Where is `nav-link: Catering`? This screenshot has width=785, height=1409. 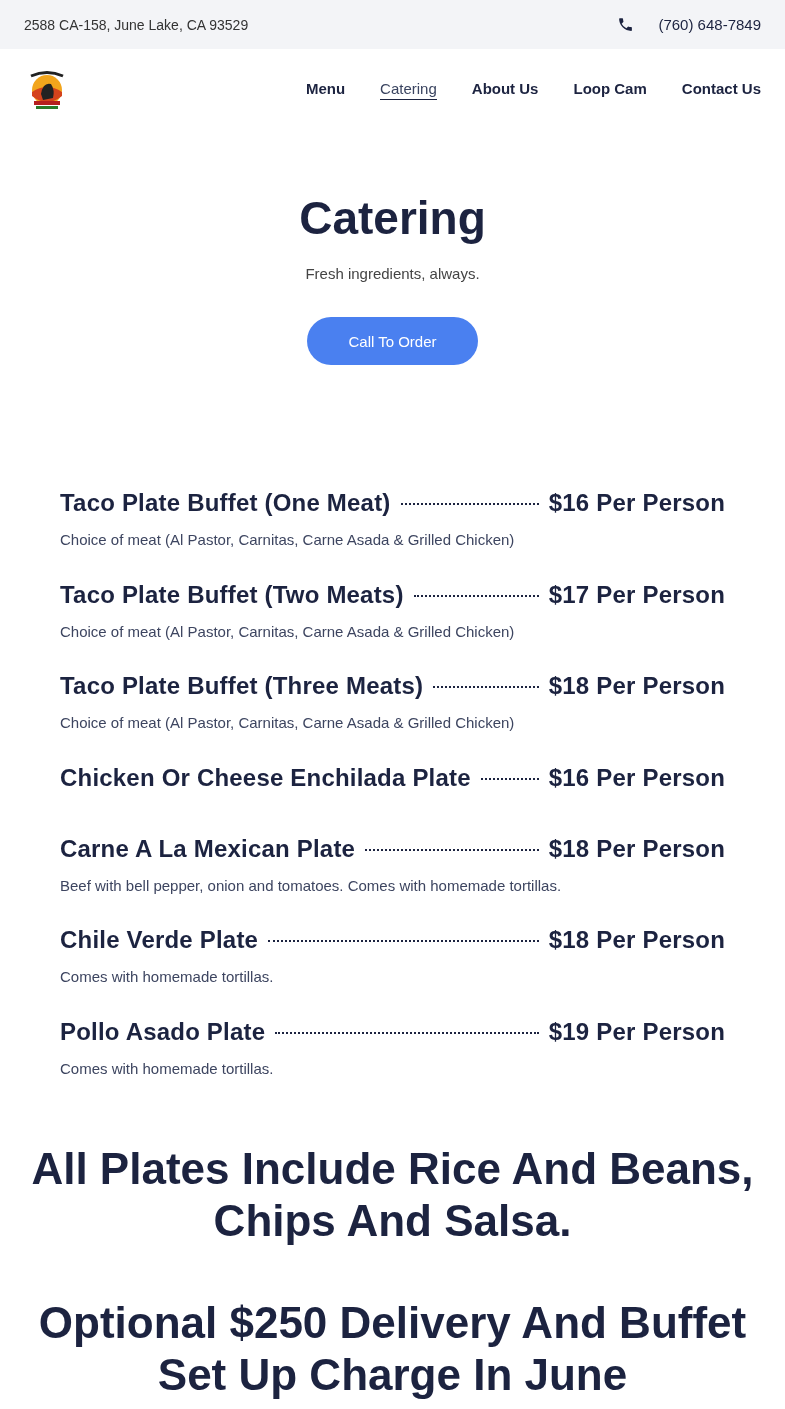 nav-link: Catering is located at coordinates (408, 90).